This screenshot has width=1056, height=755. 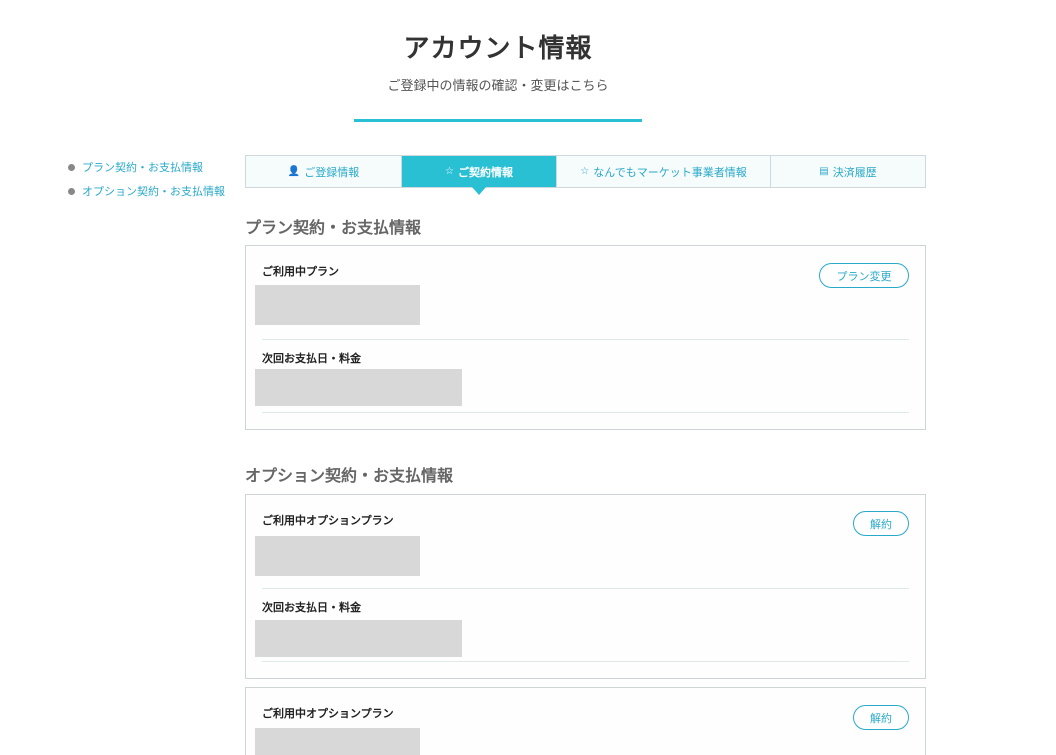 What do you see at coordinates (585, 721) in the screenshot?
I see `option-card: ご利用中オプションプラン 解約` at bounding box center [585, 721].